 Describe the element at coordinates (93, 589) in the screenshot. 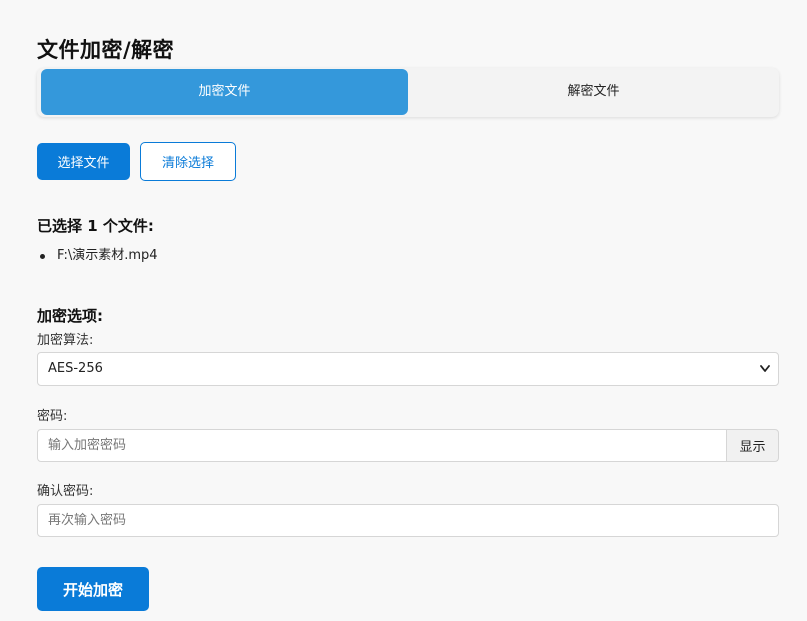

I see `start-encrypt-button: 开始加密` at that location.